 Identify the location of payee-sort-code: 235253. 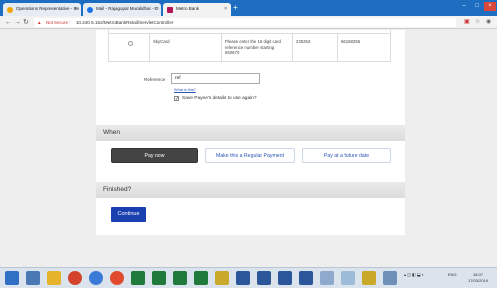
(314, 48).